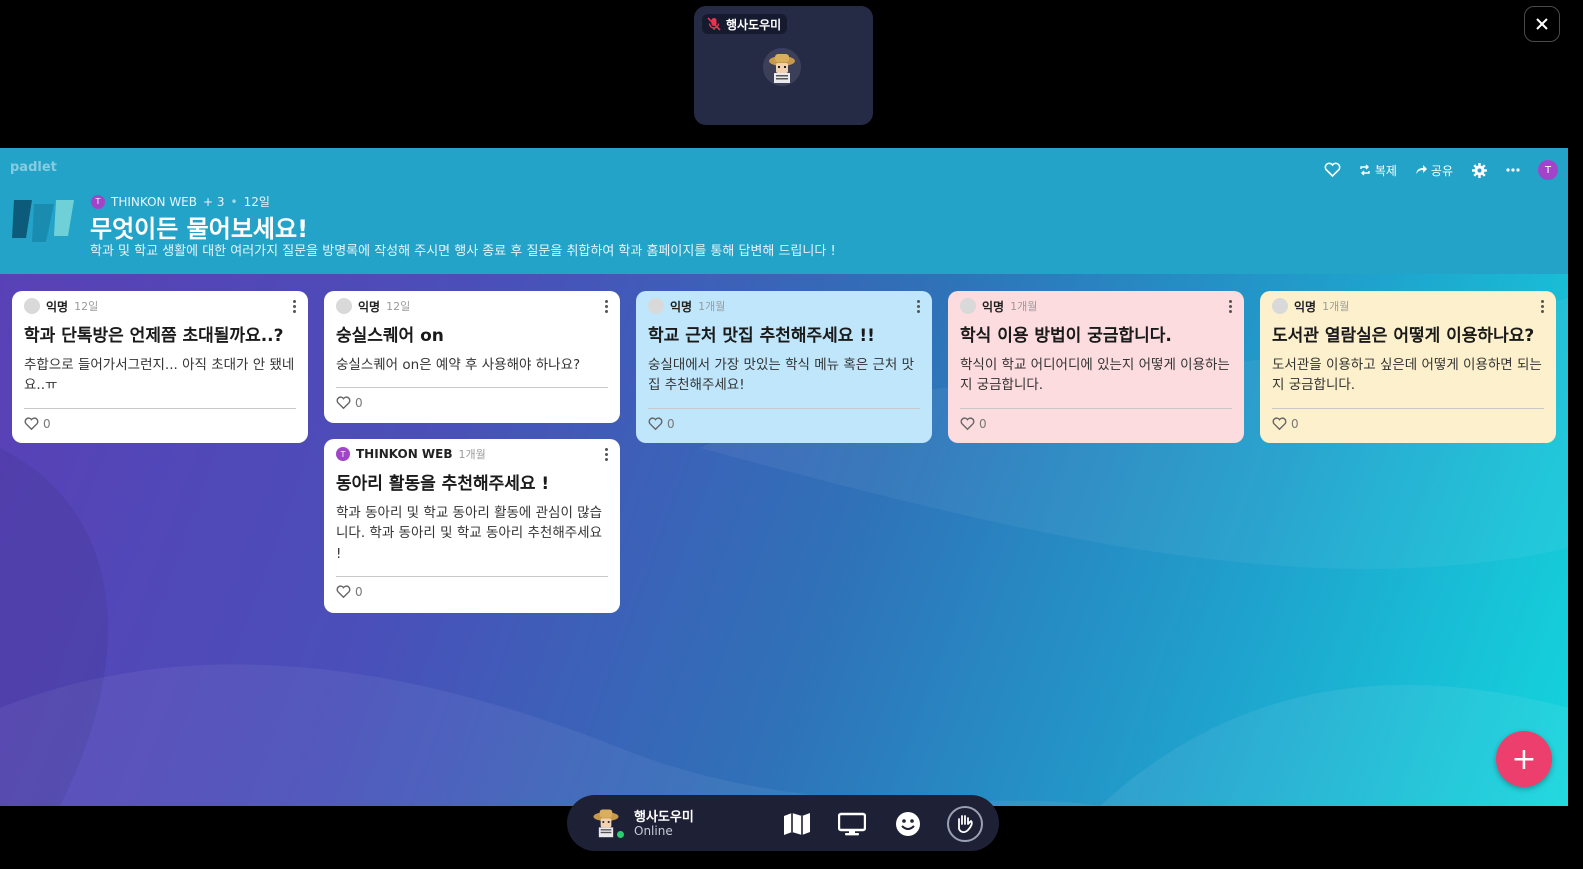 This screenshot has height=869, width=1583. What do you see at coordinates (404, 454) in the screenshot?
I see `post-author: THINKON WEB` at bounding box center [404, 454].